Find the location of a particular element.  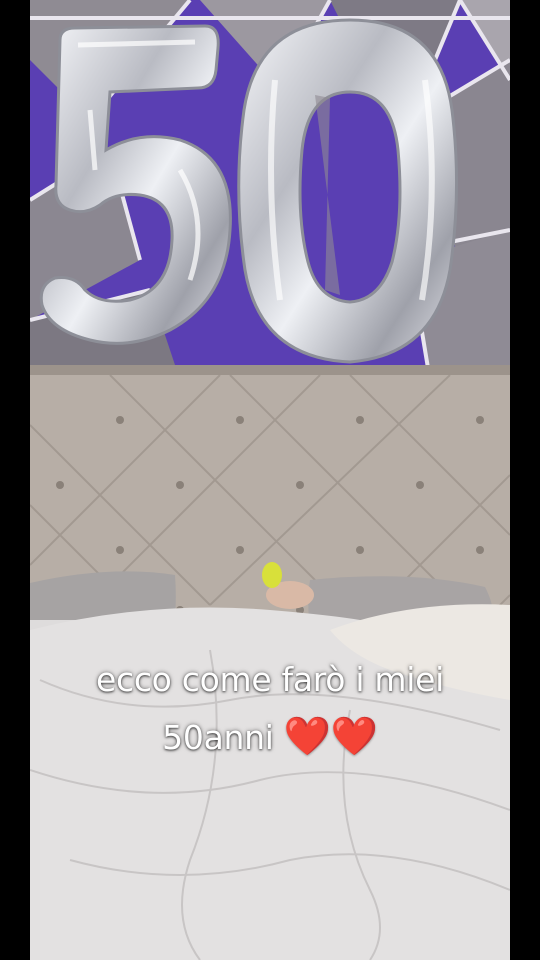

balloon-five is located at coordinates (135, 184).